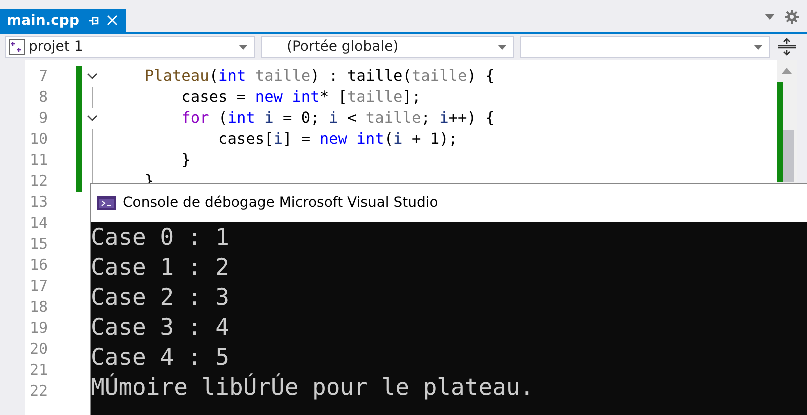 The image size is (807, 415). I want to click on line-number: 9, so click(43, 118).